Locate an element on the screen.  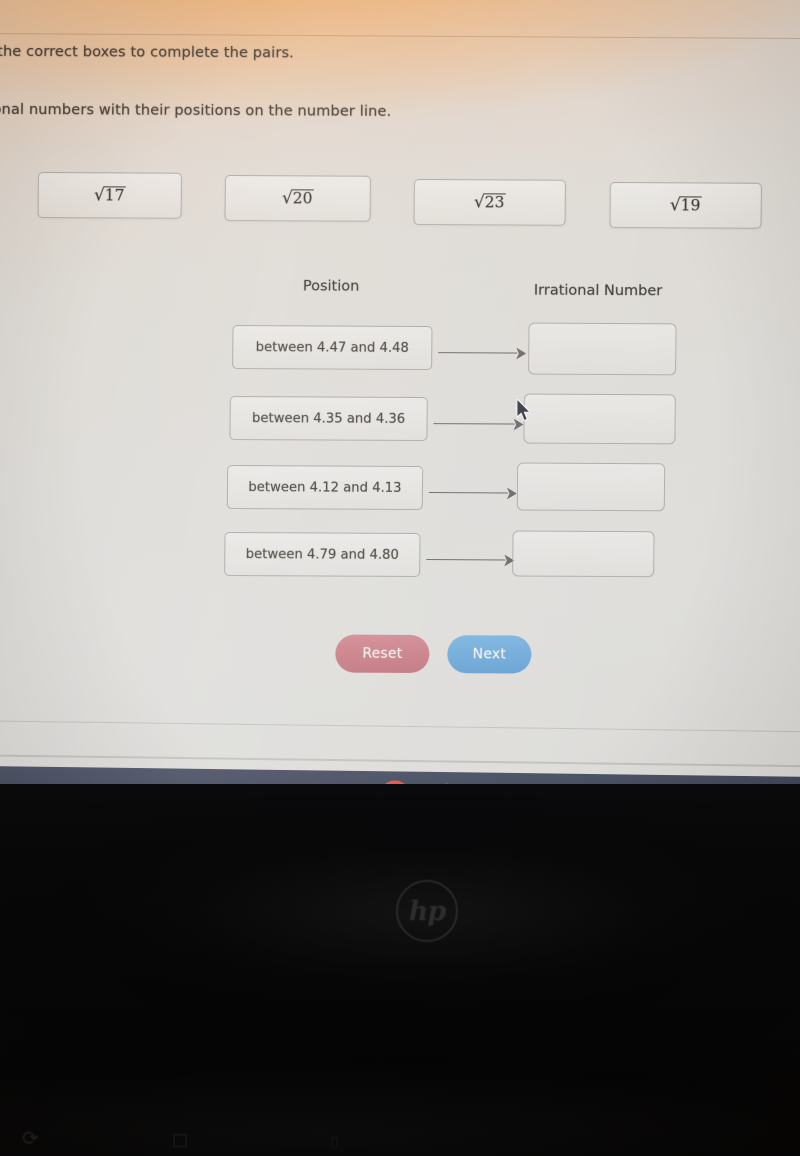
position-text: between 4.47 and 4.48 is located at coordinates (332, 347).